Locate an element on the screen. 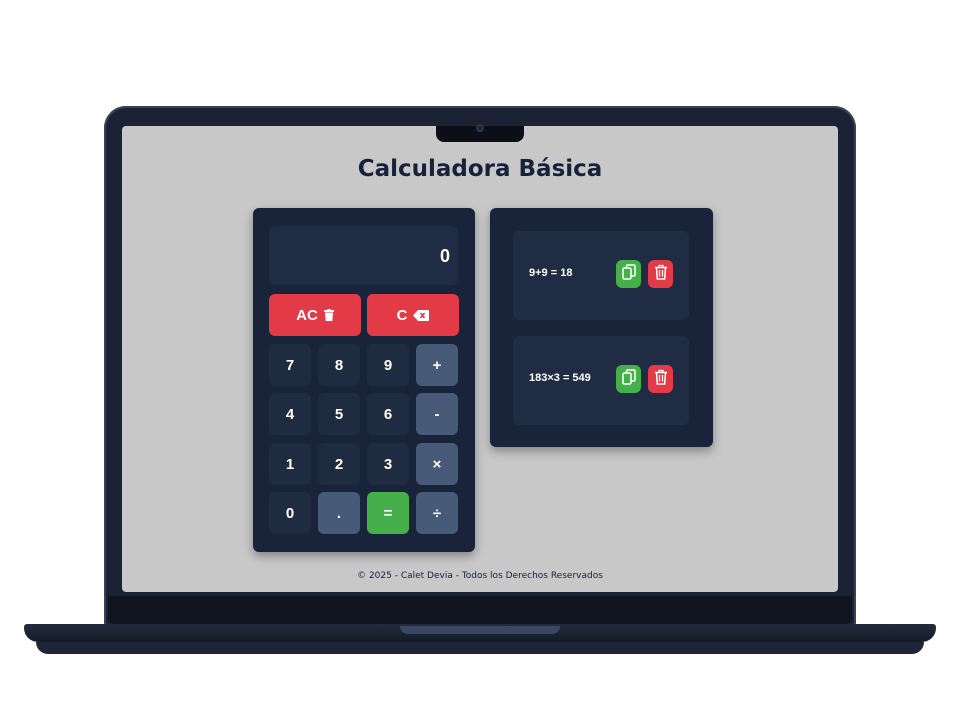  key-3: 3 is located at coordinates (388, 464).